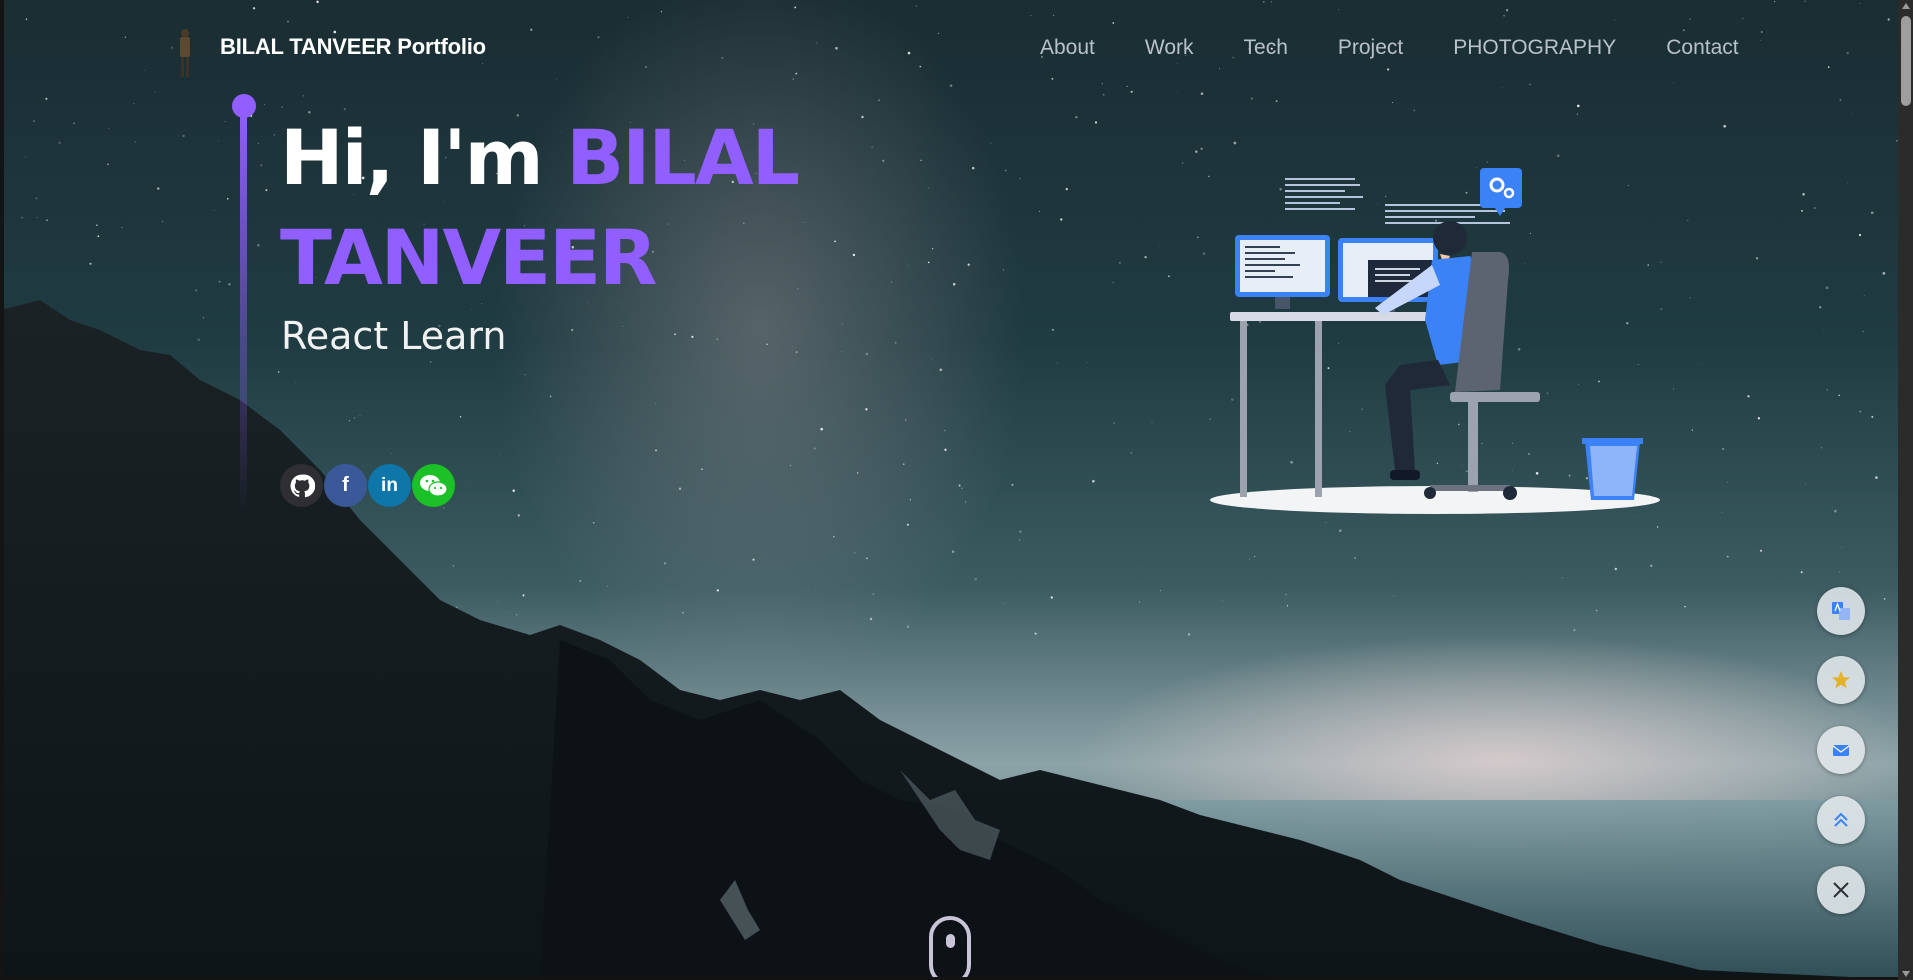 The width and height of the screenshot is (1913, 980). Describe the element at coordinates (353, 47) in the screenshot. I see `brand-title: BILAL TANVEER Portfolio` at that location.